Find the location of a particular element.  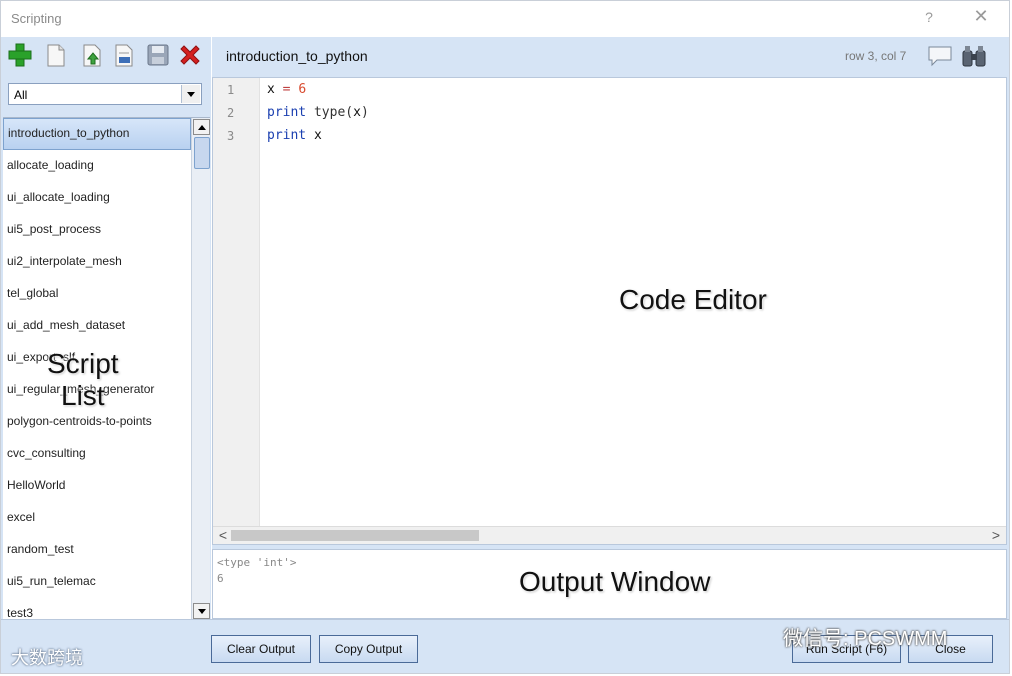

watermark-left: 大数跨境 is located at coordinates (47, 658).